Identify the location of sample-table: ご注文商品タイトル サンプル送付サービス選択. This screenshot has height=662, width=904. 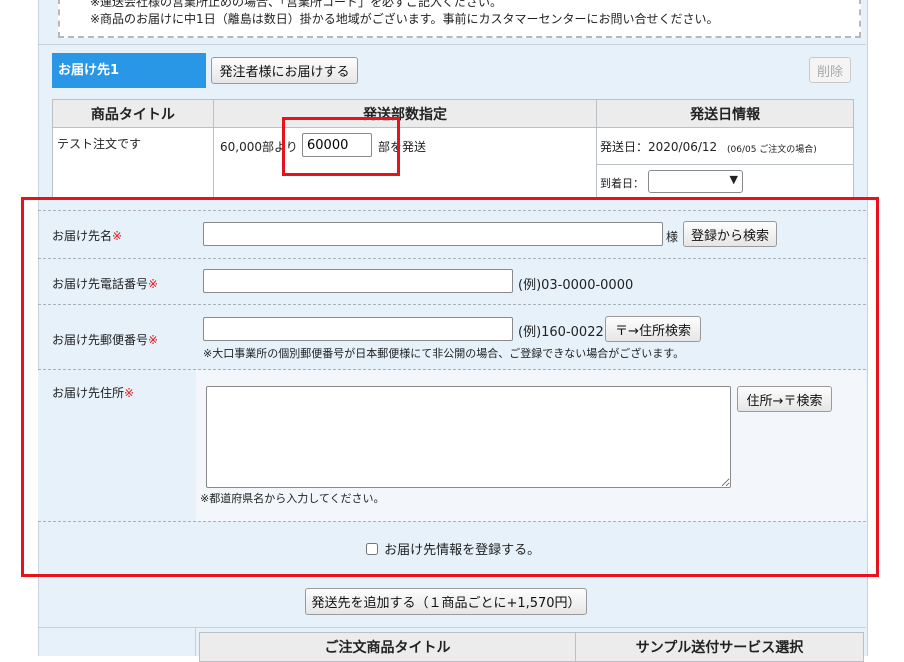
(531, 647).